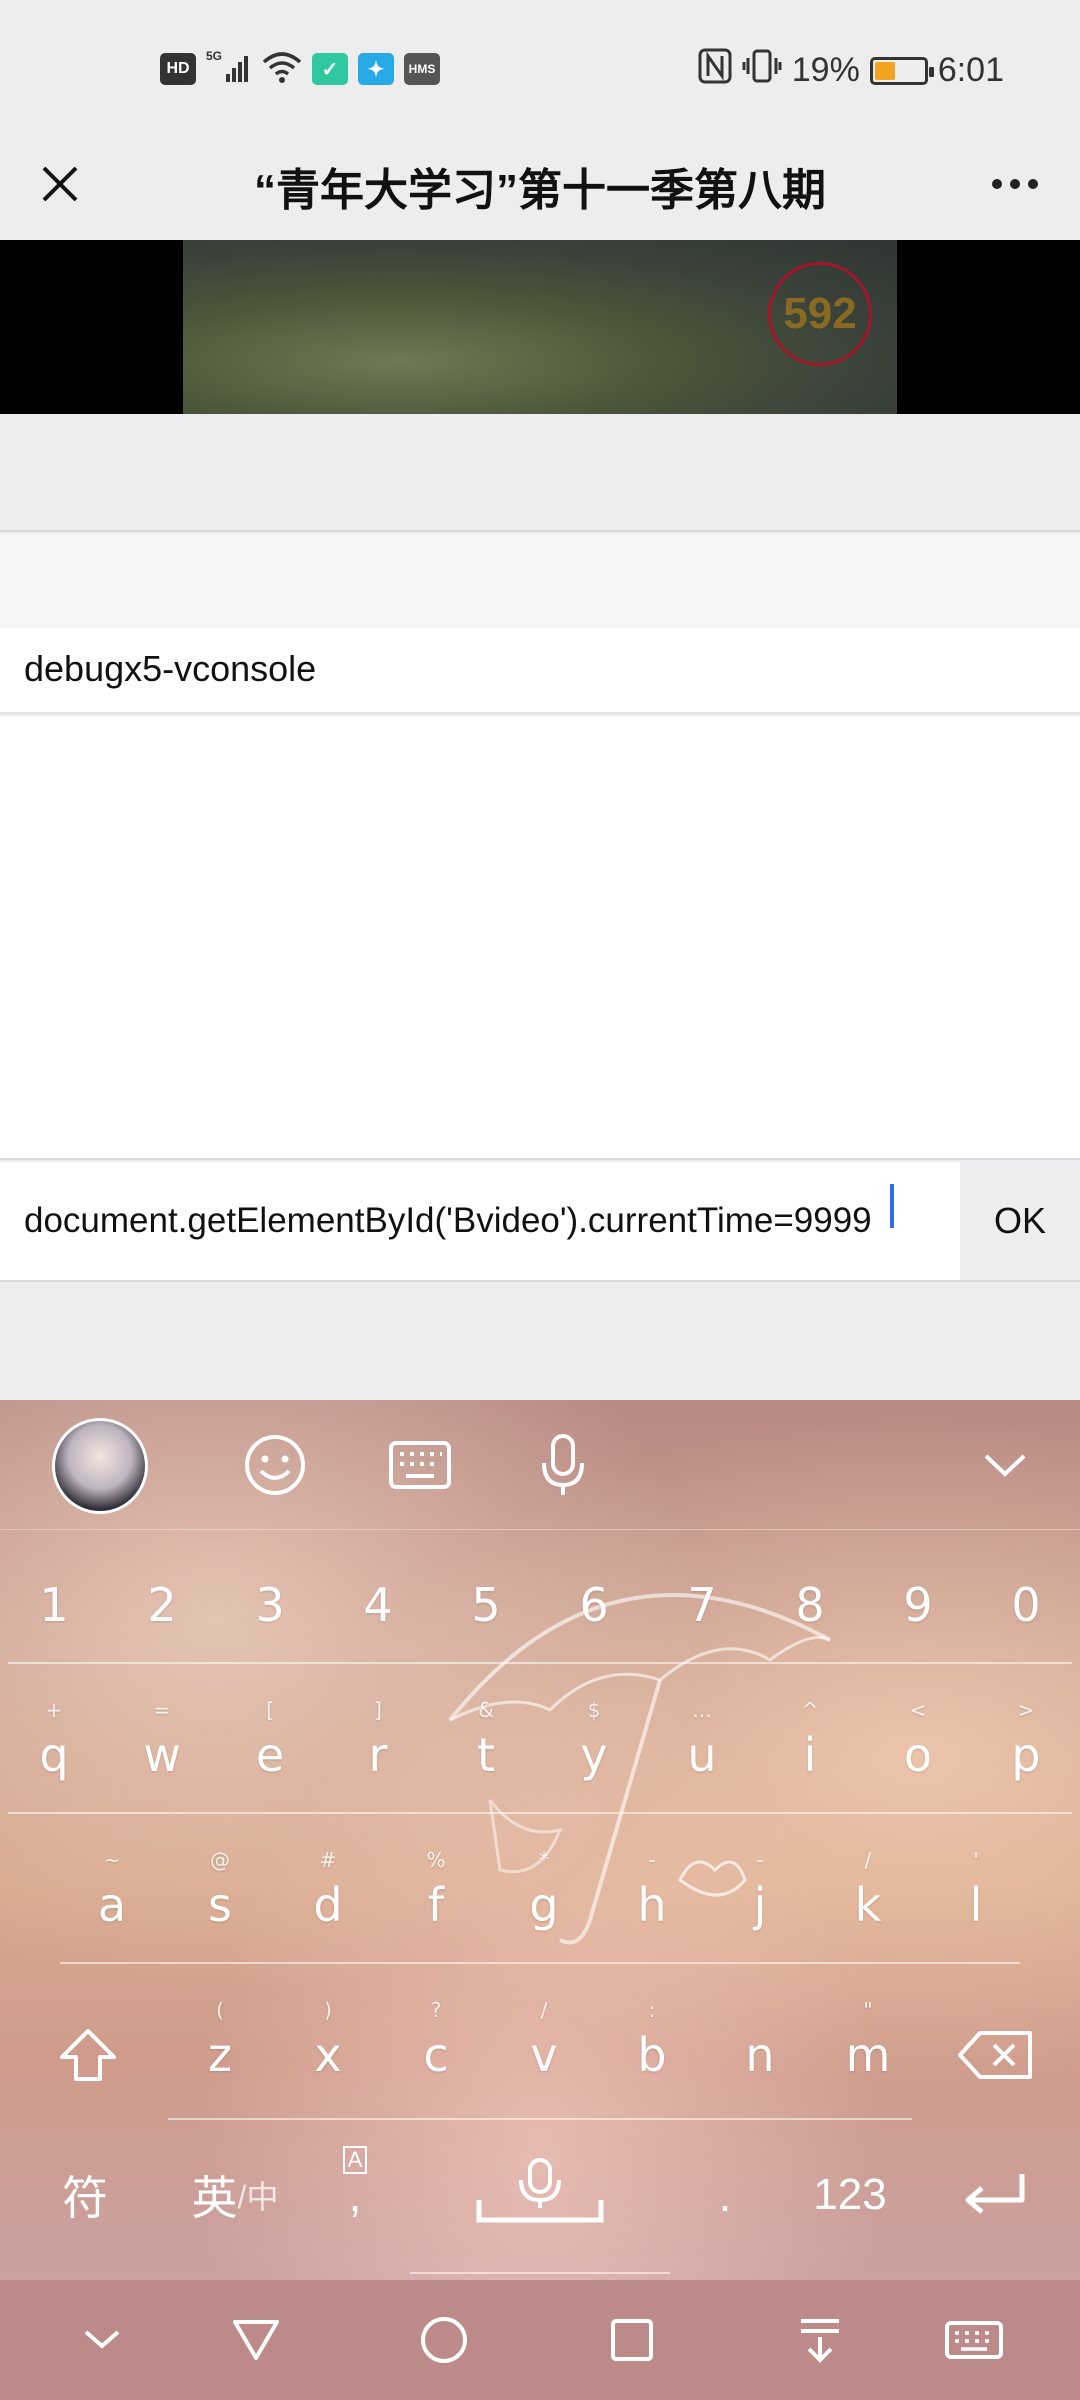  I want to click on key-label: ., so click(725, 2195).